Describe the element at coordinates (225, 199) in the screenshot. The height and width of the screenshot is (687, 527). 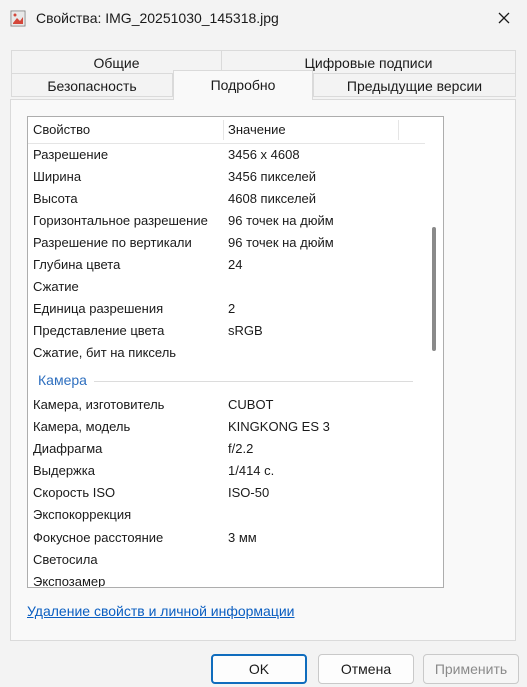
I see `list-item: Высота 4608 пикселей` at that location.